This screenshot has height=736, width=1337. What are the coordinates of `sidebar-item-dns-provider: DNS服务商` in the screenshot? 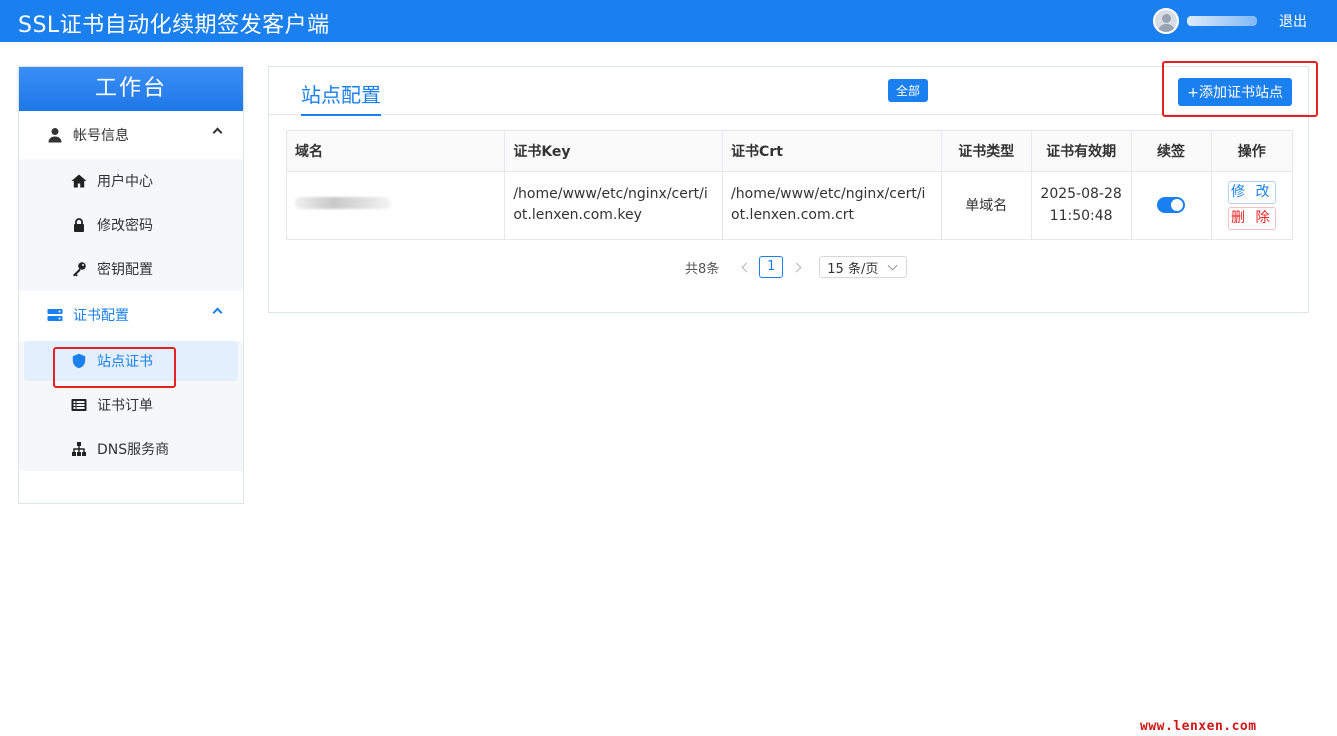 It's located at (131, 449).